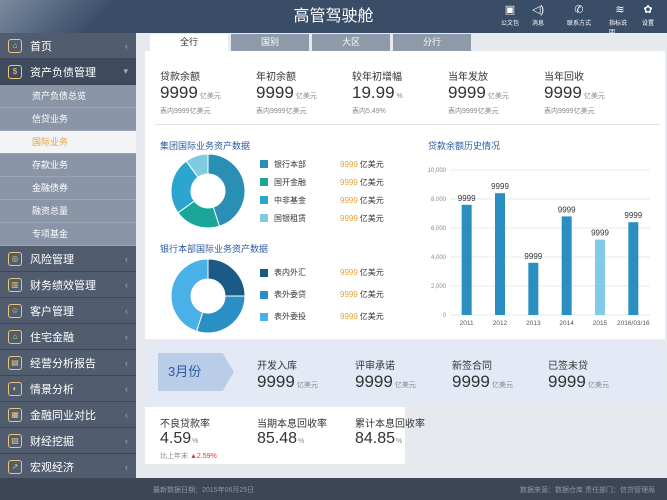 The width and height of the screenshot is (667, 500). Describe the element at coordinates (68, 389) in the screenshot. I see `sidebar-item: ◐ 情景分析 ‹` at that location.